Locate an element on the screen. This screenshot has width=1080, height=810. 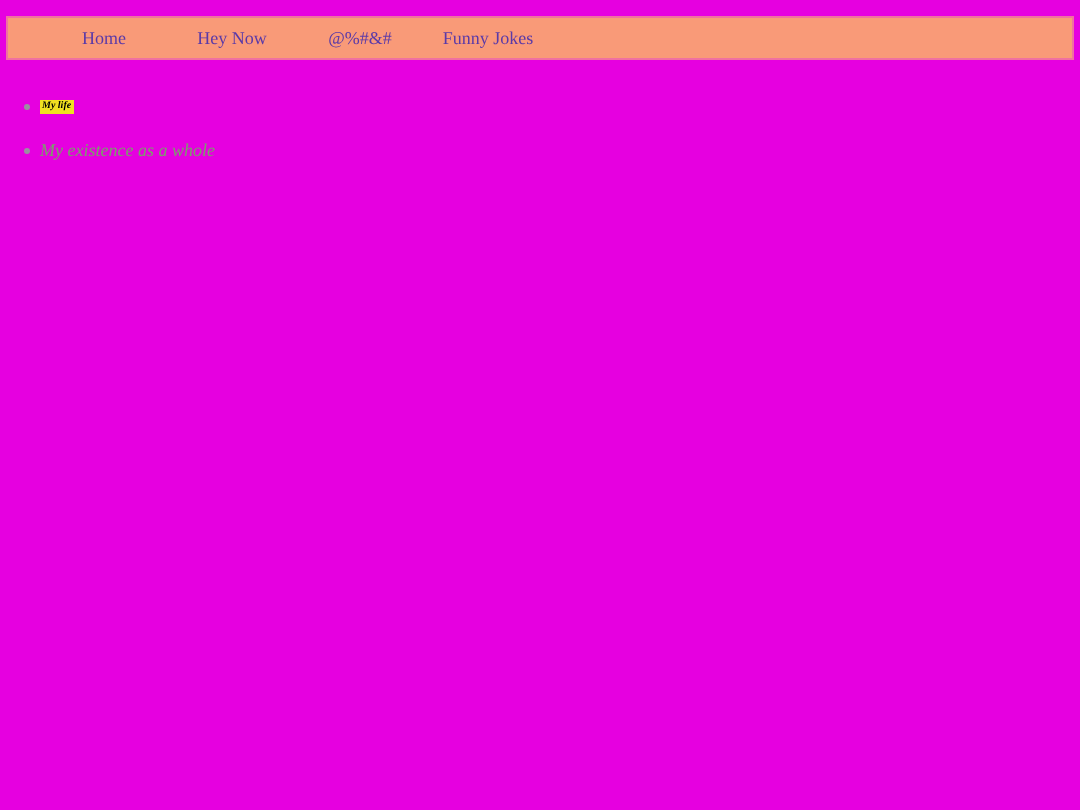
nav-link: Hey Now is located at coordinates (232, 38).